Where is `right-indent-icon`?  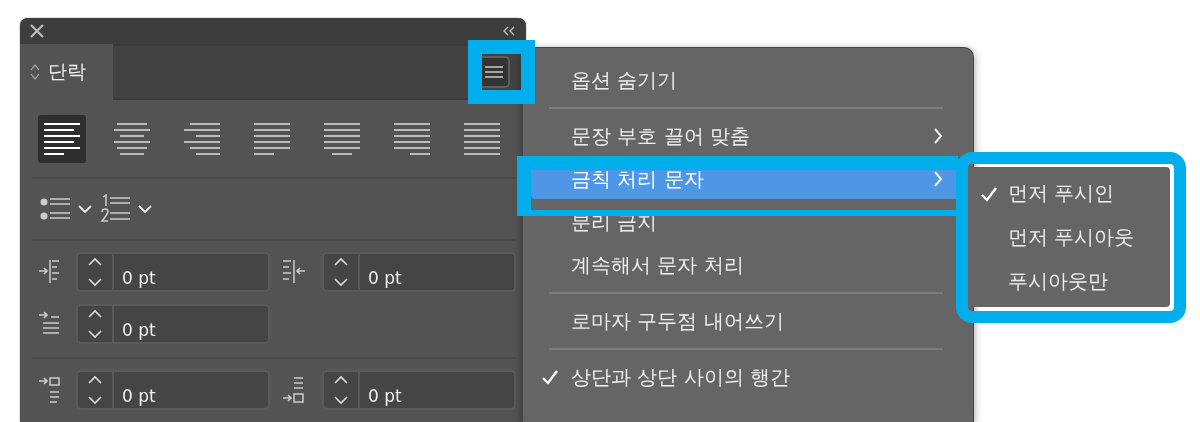
right-indent-icon is located at coordinates (294, 272).